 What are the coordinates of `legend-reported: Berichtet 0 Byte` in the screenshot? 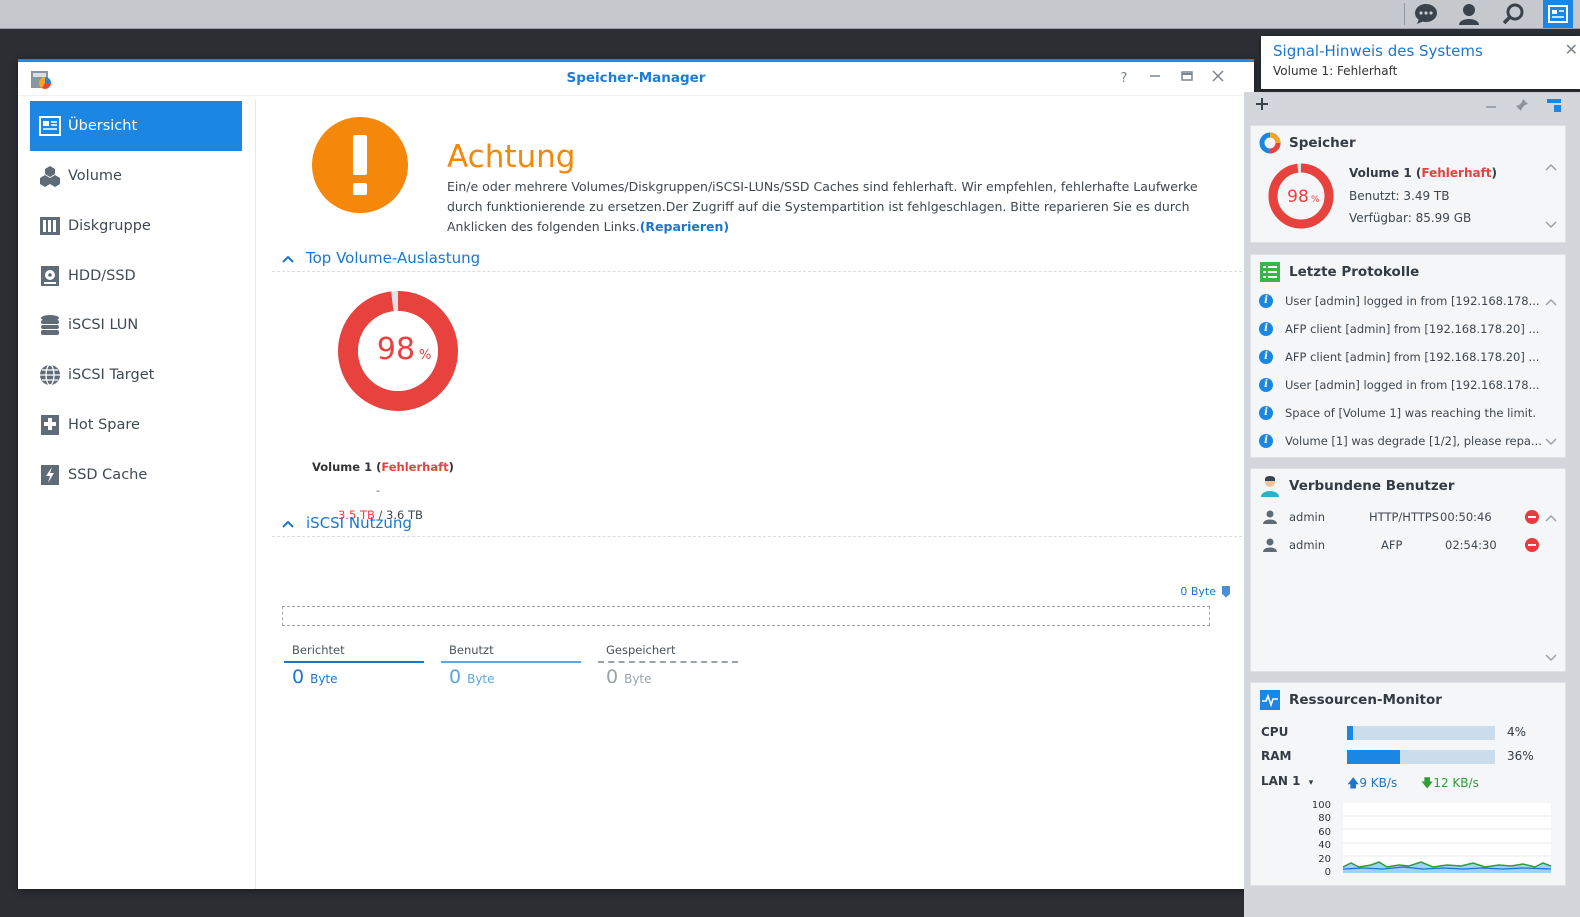 It's located at (354, 665).